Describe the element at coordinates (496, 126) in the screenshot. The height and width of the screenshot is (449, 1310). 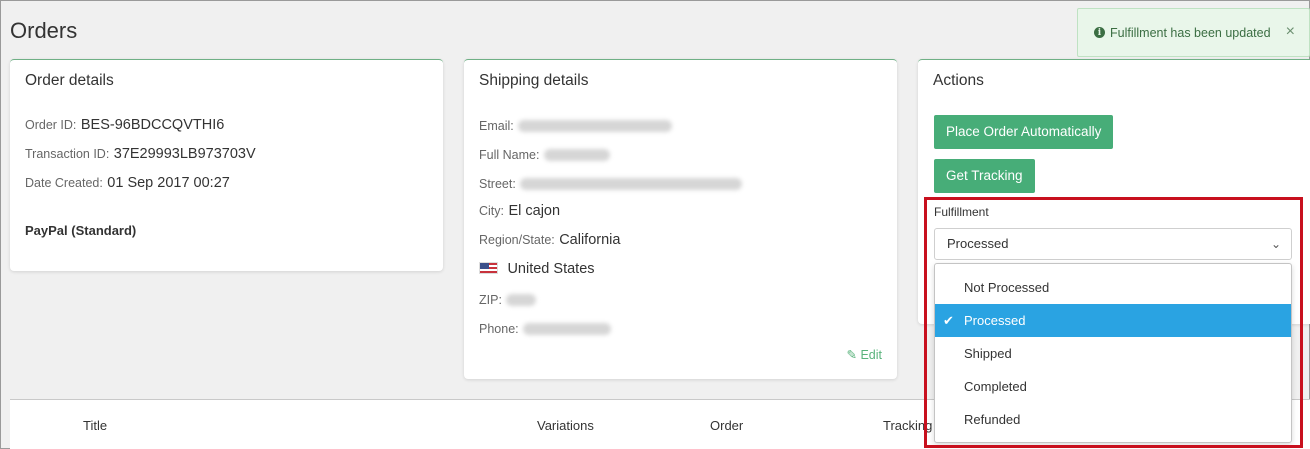
I see `email-label: Email:` at that location.